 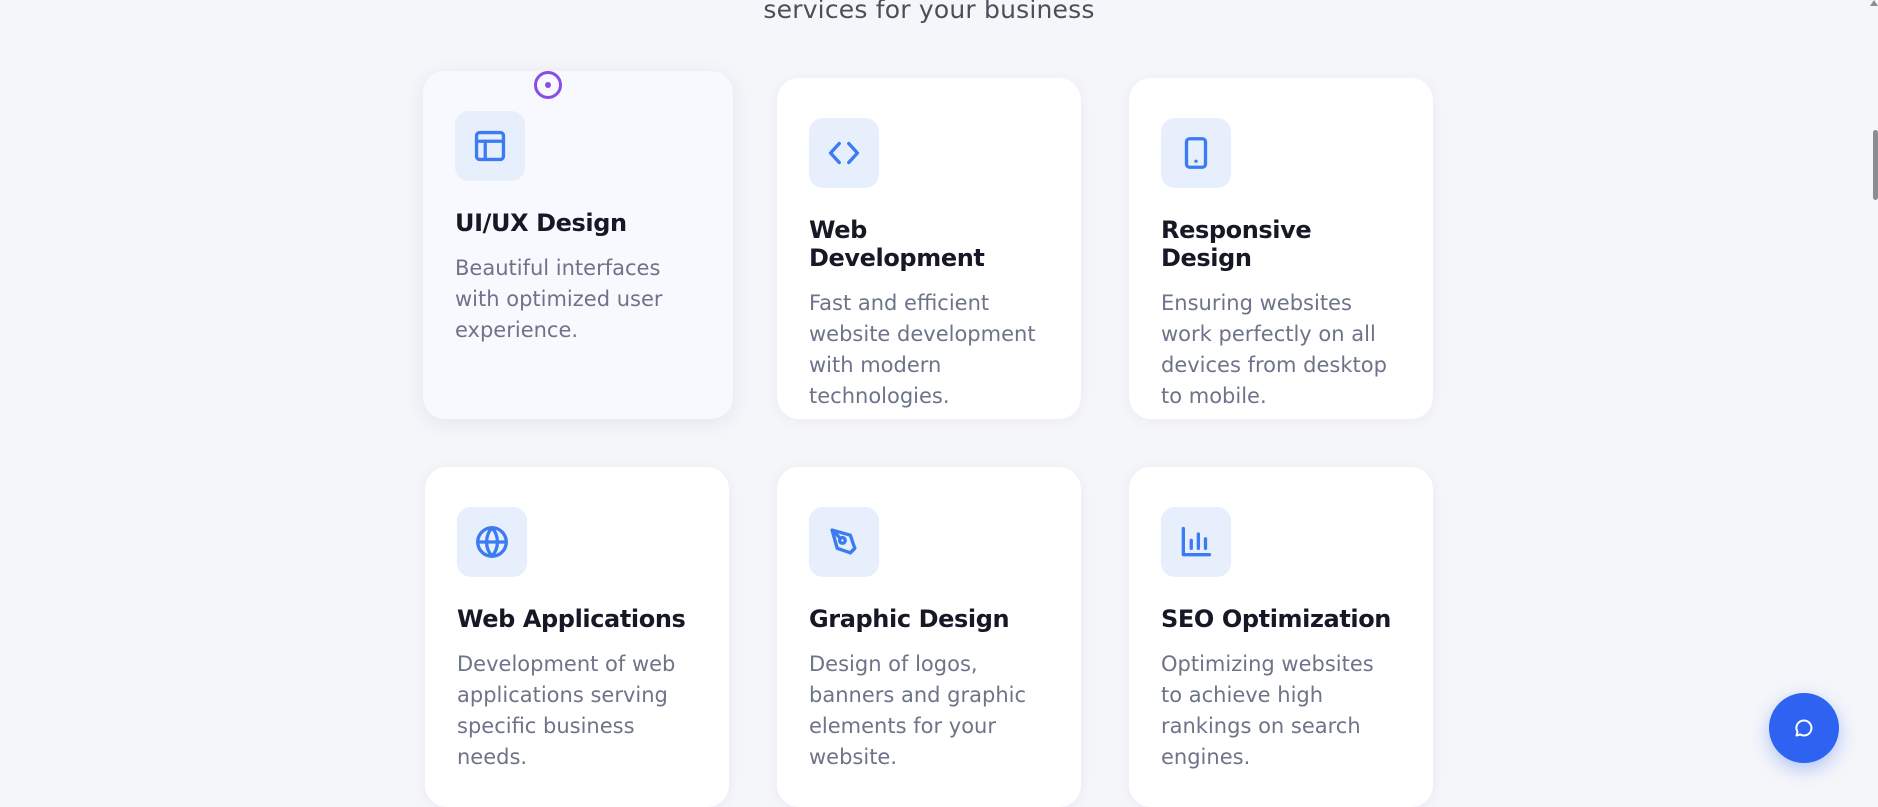 What do you see at coordinates (490, 146) in the screenshot?
I see `layout-icon` at bounding box center [490, 146].